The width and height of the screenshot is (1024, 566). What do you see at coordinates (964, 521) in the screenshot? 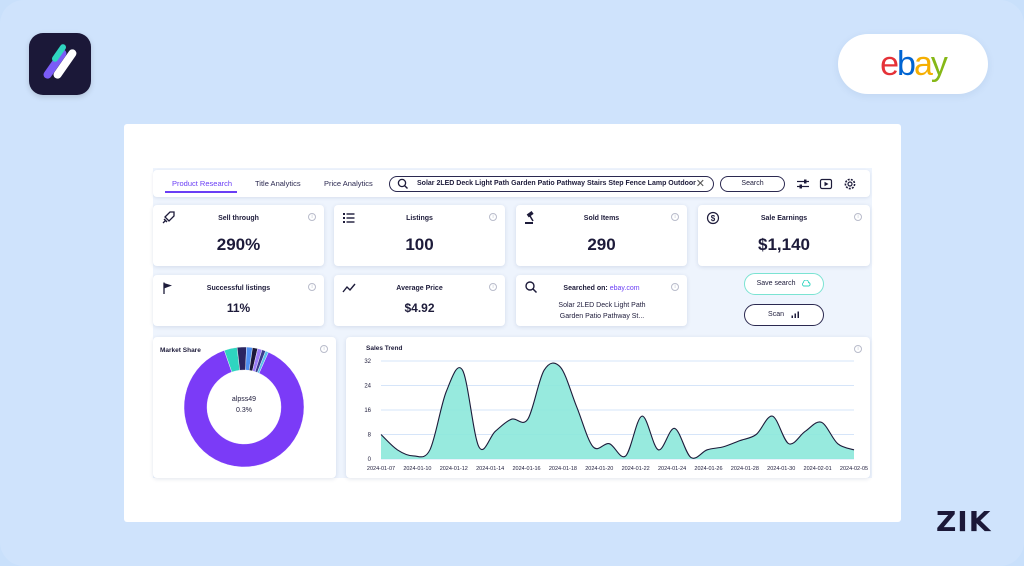
I see `zik-logo: ZIK` at bounding box center [964, 521].